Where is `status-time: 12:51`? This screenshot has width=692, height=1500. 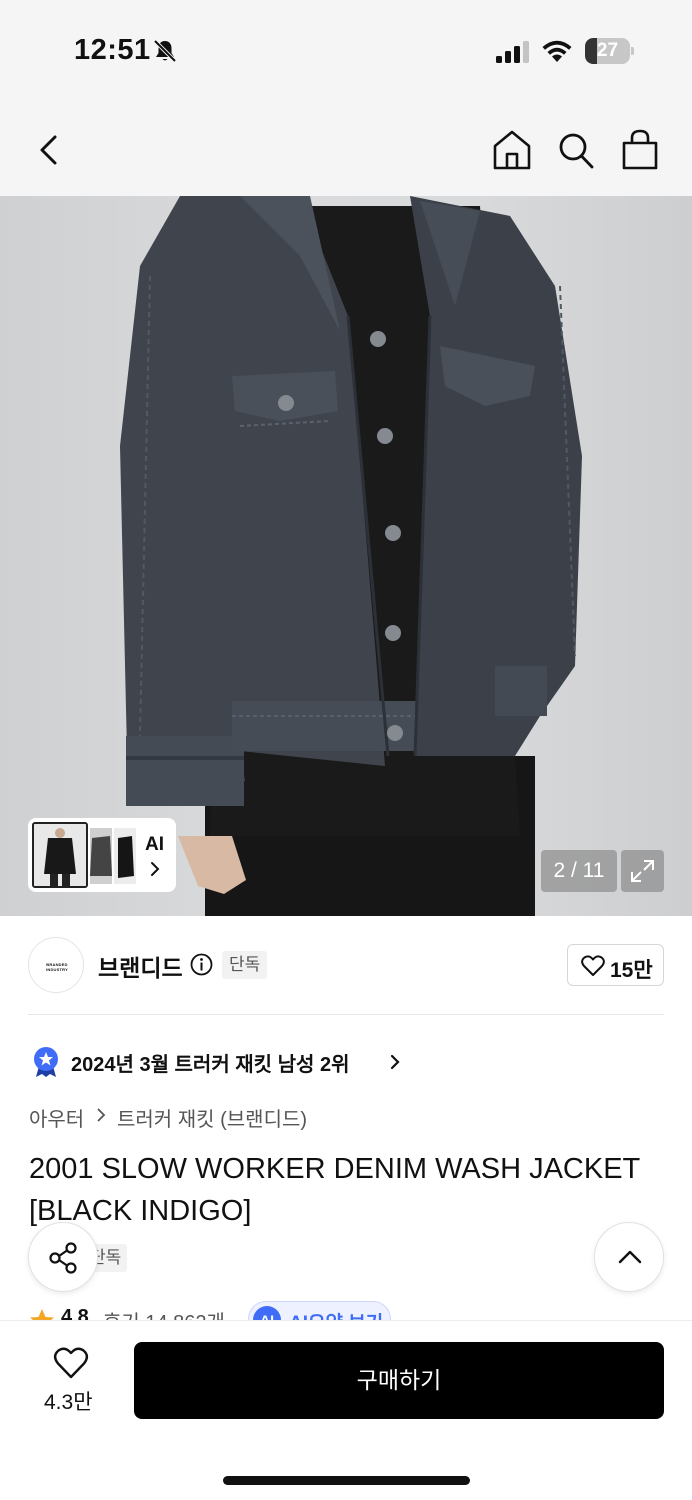 status-time: 12:51 is located at coordinates (112, 50).